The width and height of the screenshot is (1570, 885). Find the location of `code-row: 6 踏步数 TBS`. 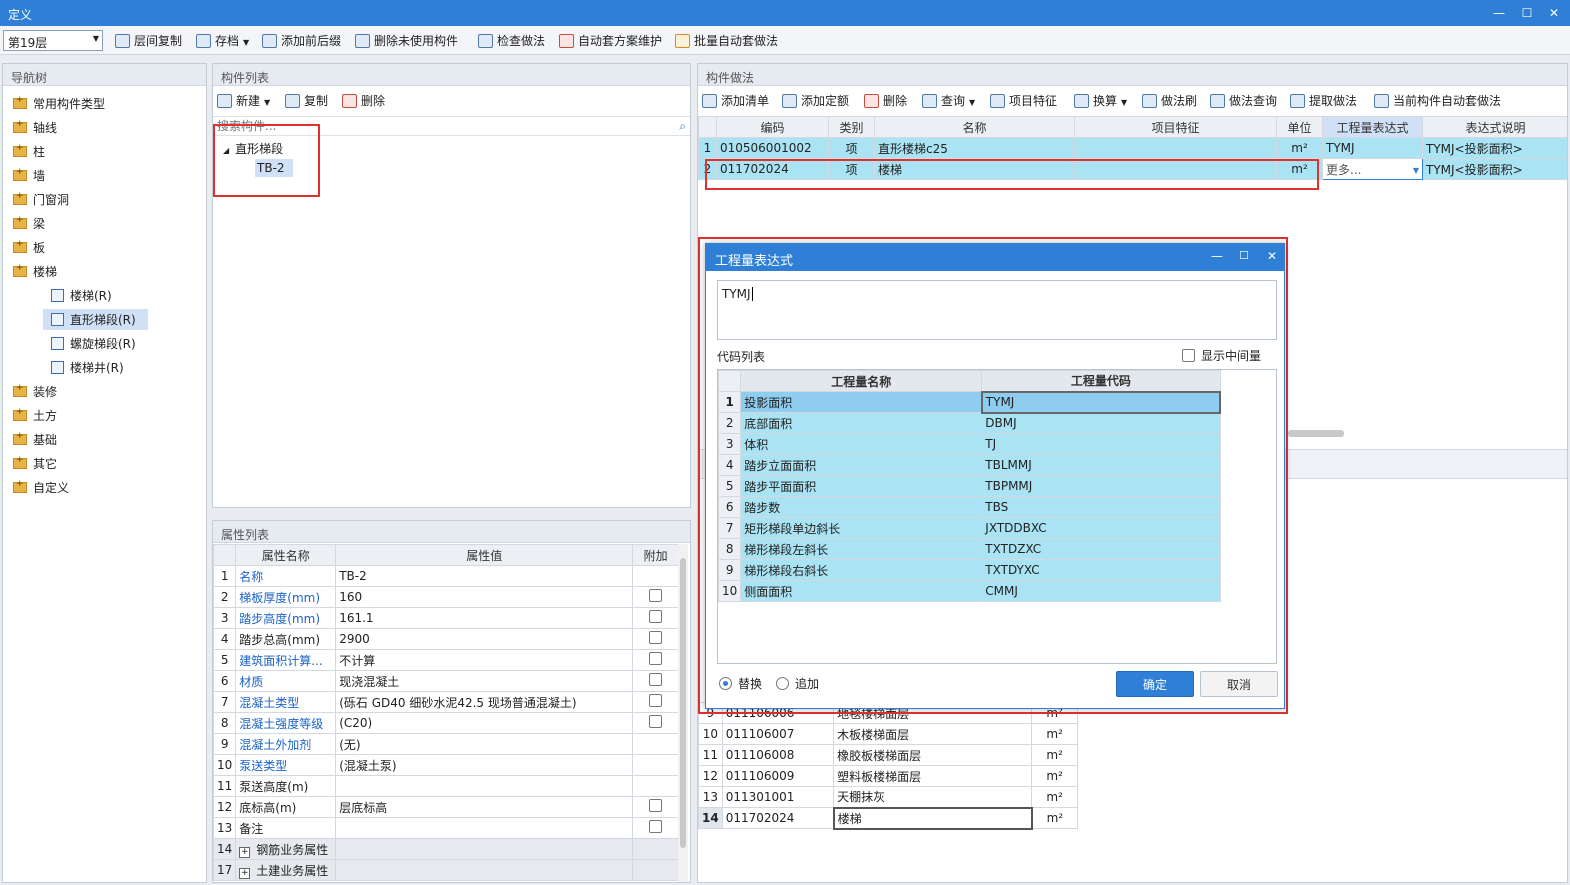

code-row: 6 踏步数 TBS is located at coordinates (969, 507).